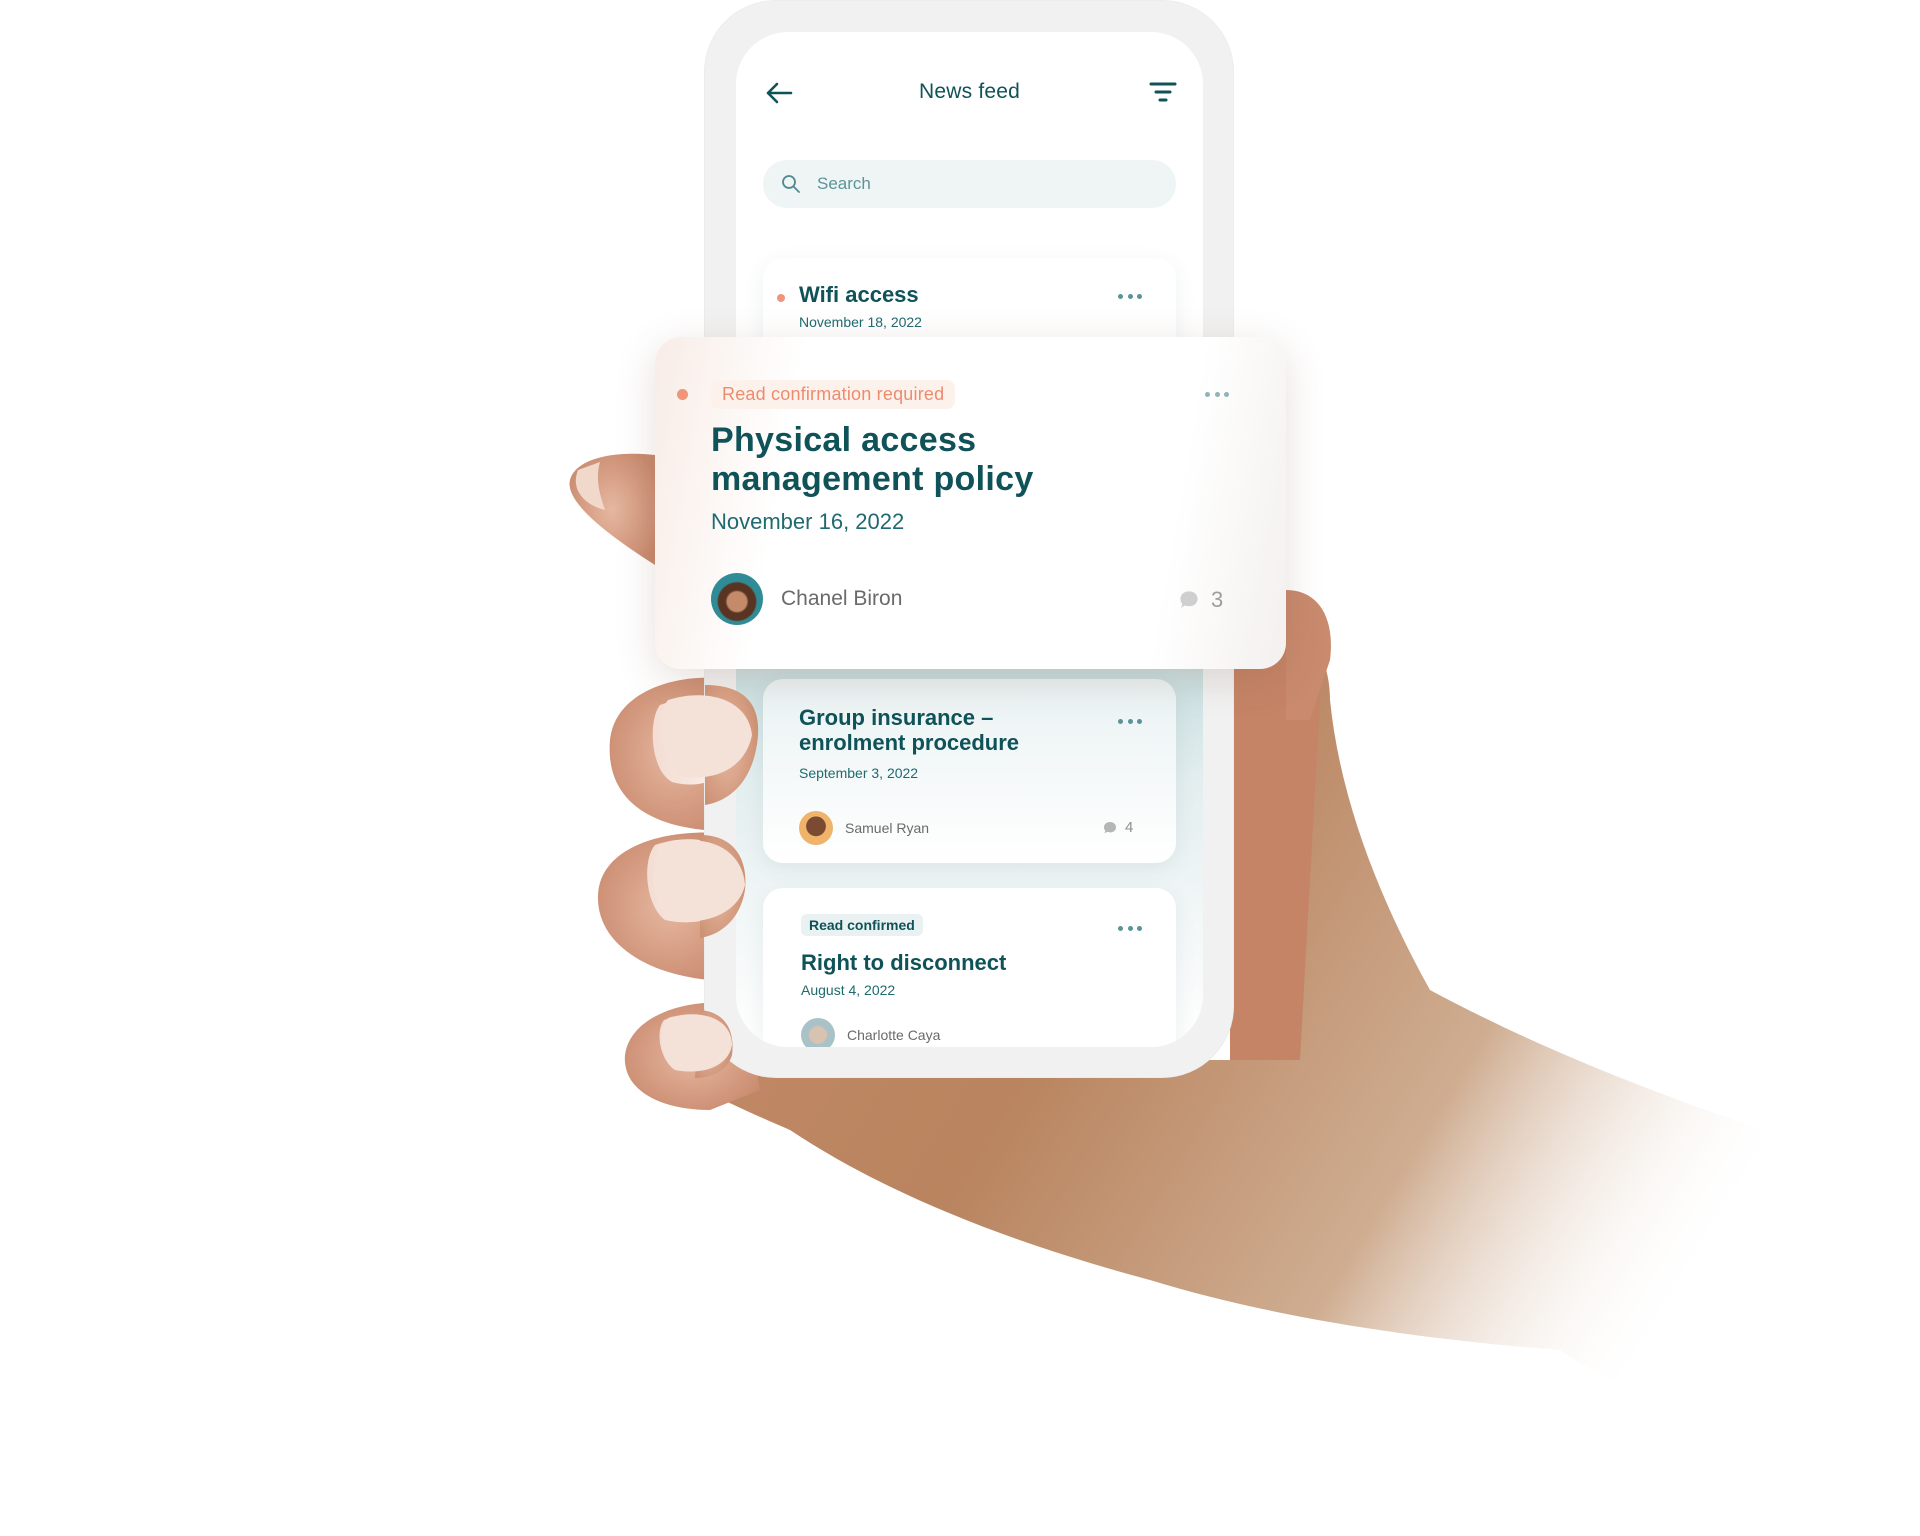 Image resolution: width=1920 pixels, height=1536 pixels. I want to click on read-confirmation-required-tag: Read confirmation required, so click(833, 394).